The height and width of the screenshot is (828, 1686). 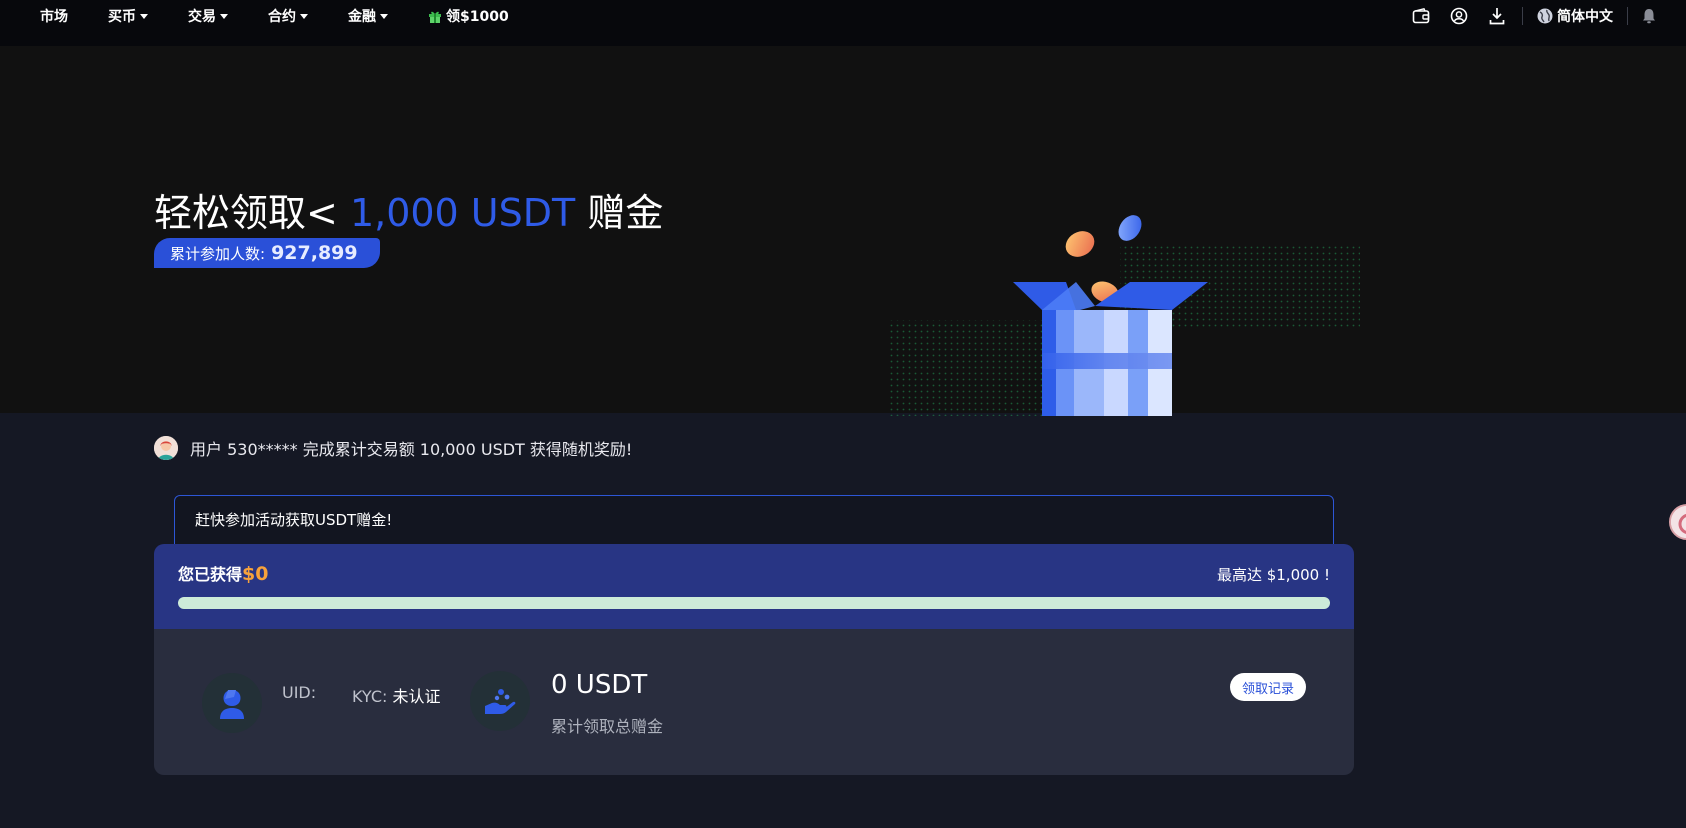 I want to click on uid-field: UID:, so click(x=299, y=692).